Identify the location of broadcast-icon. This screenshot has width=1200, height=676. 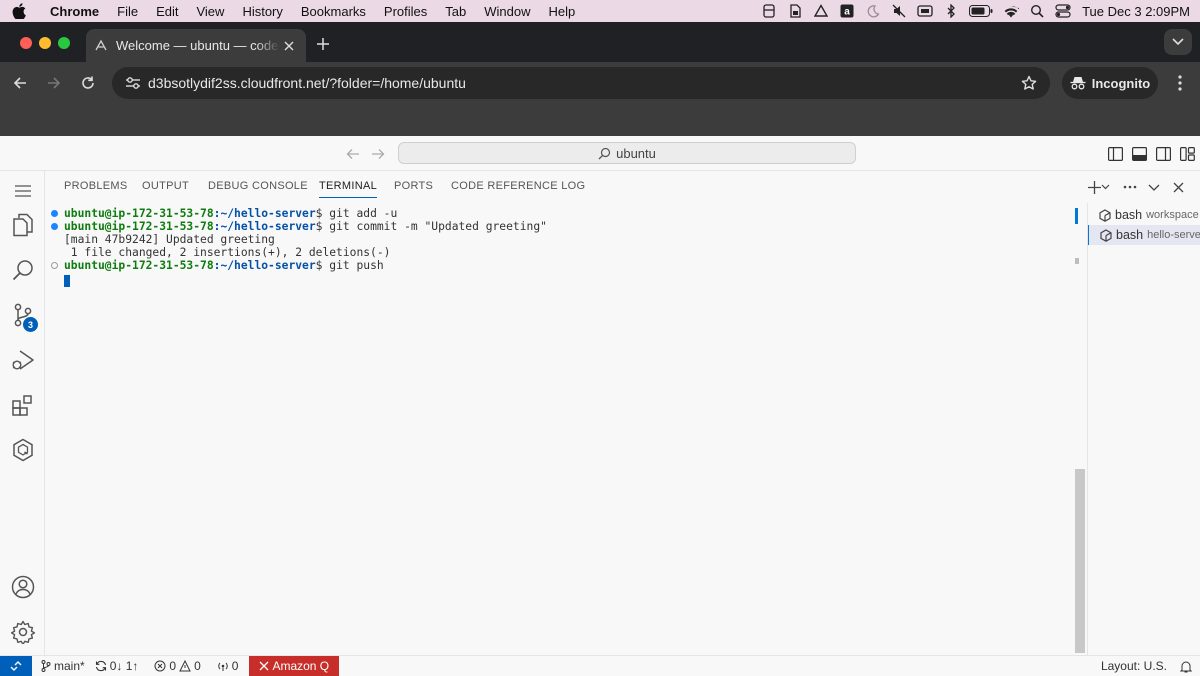
(223, 666).